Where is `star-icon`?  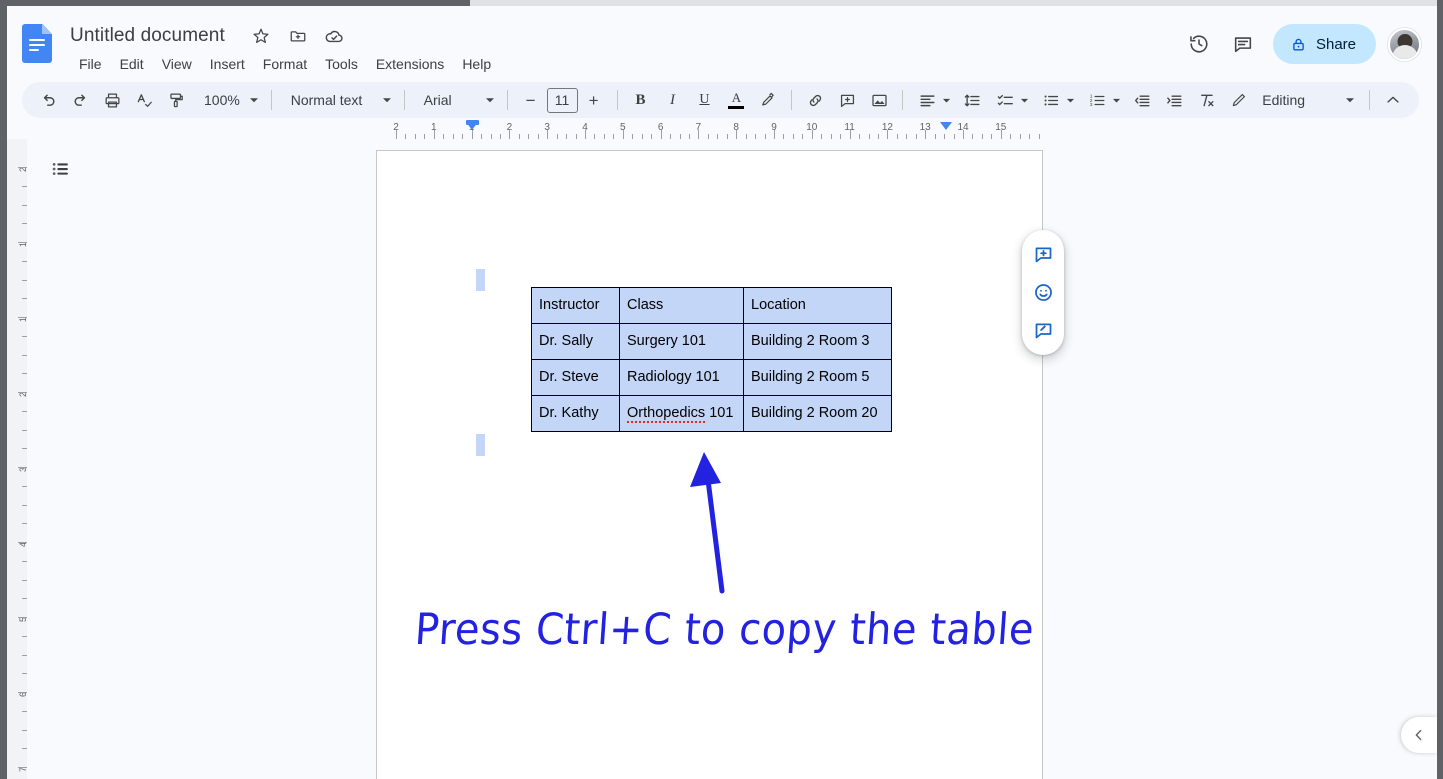
star-icon is located at coordinates (261, 36).